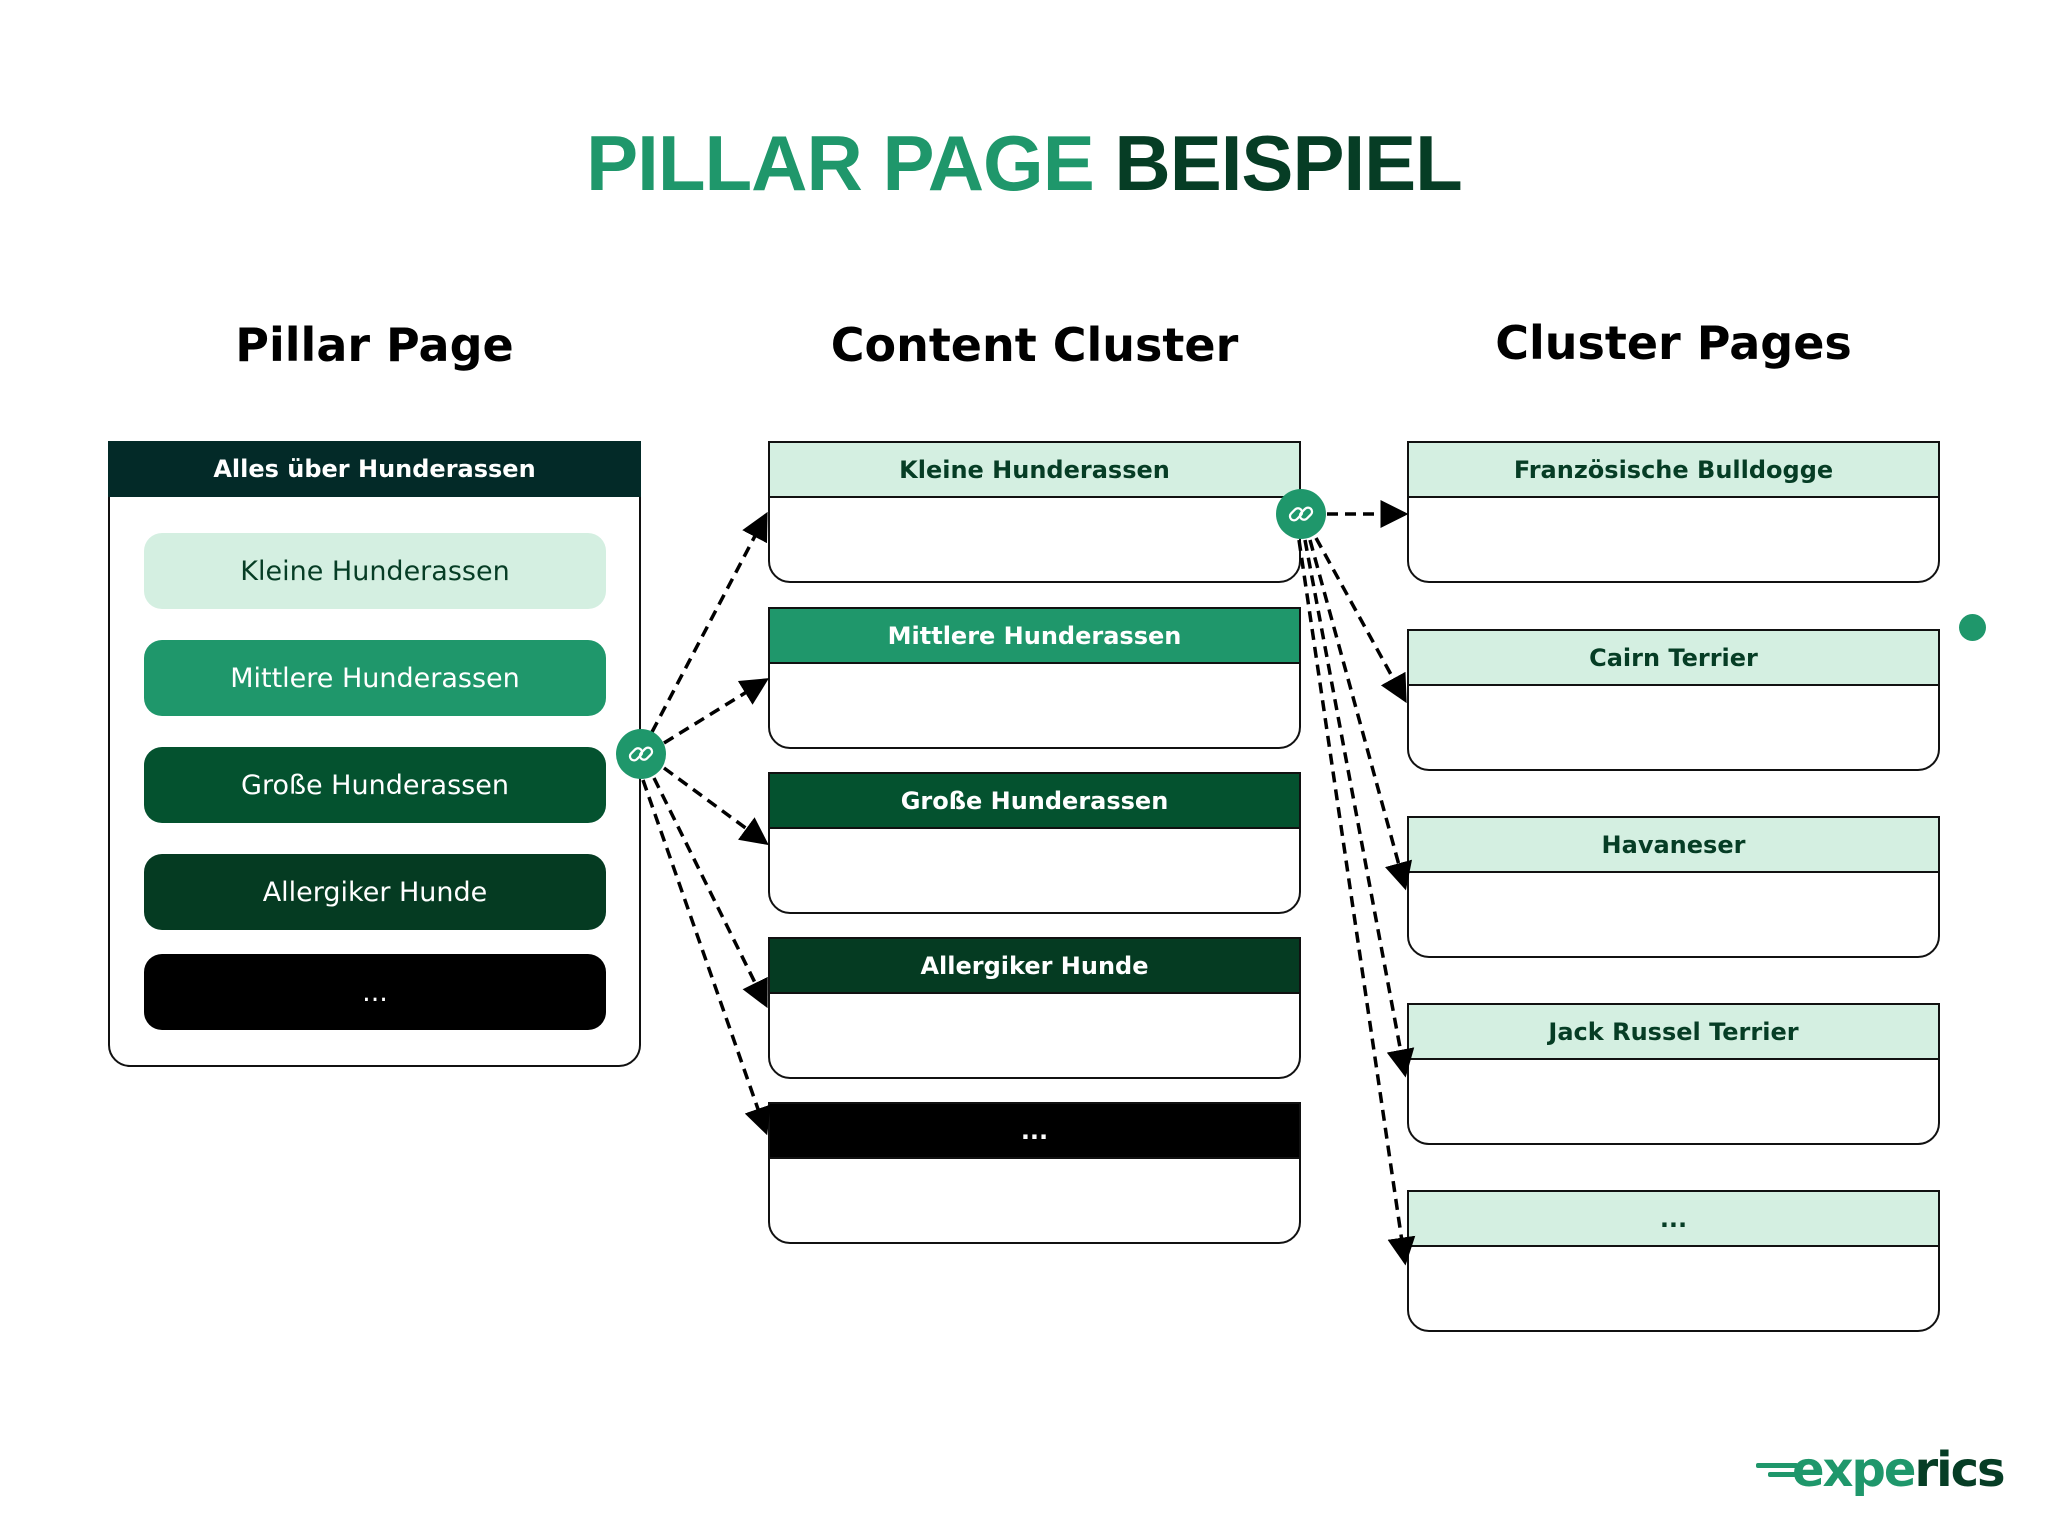  What do you see at coordinates (1673, 657) in the screenshot?
I see `cluster-page-header: Cairn Terrier` at bounding box center [1673, 657].